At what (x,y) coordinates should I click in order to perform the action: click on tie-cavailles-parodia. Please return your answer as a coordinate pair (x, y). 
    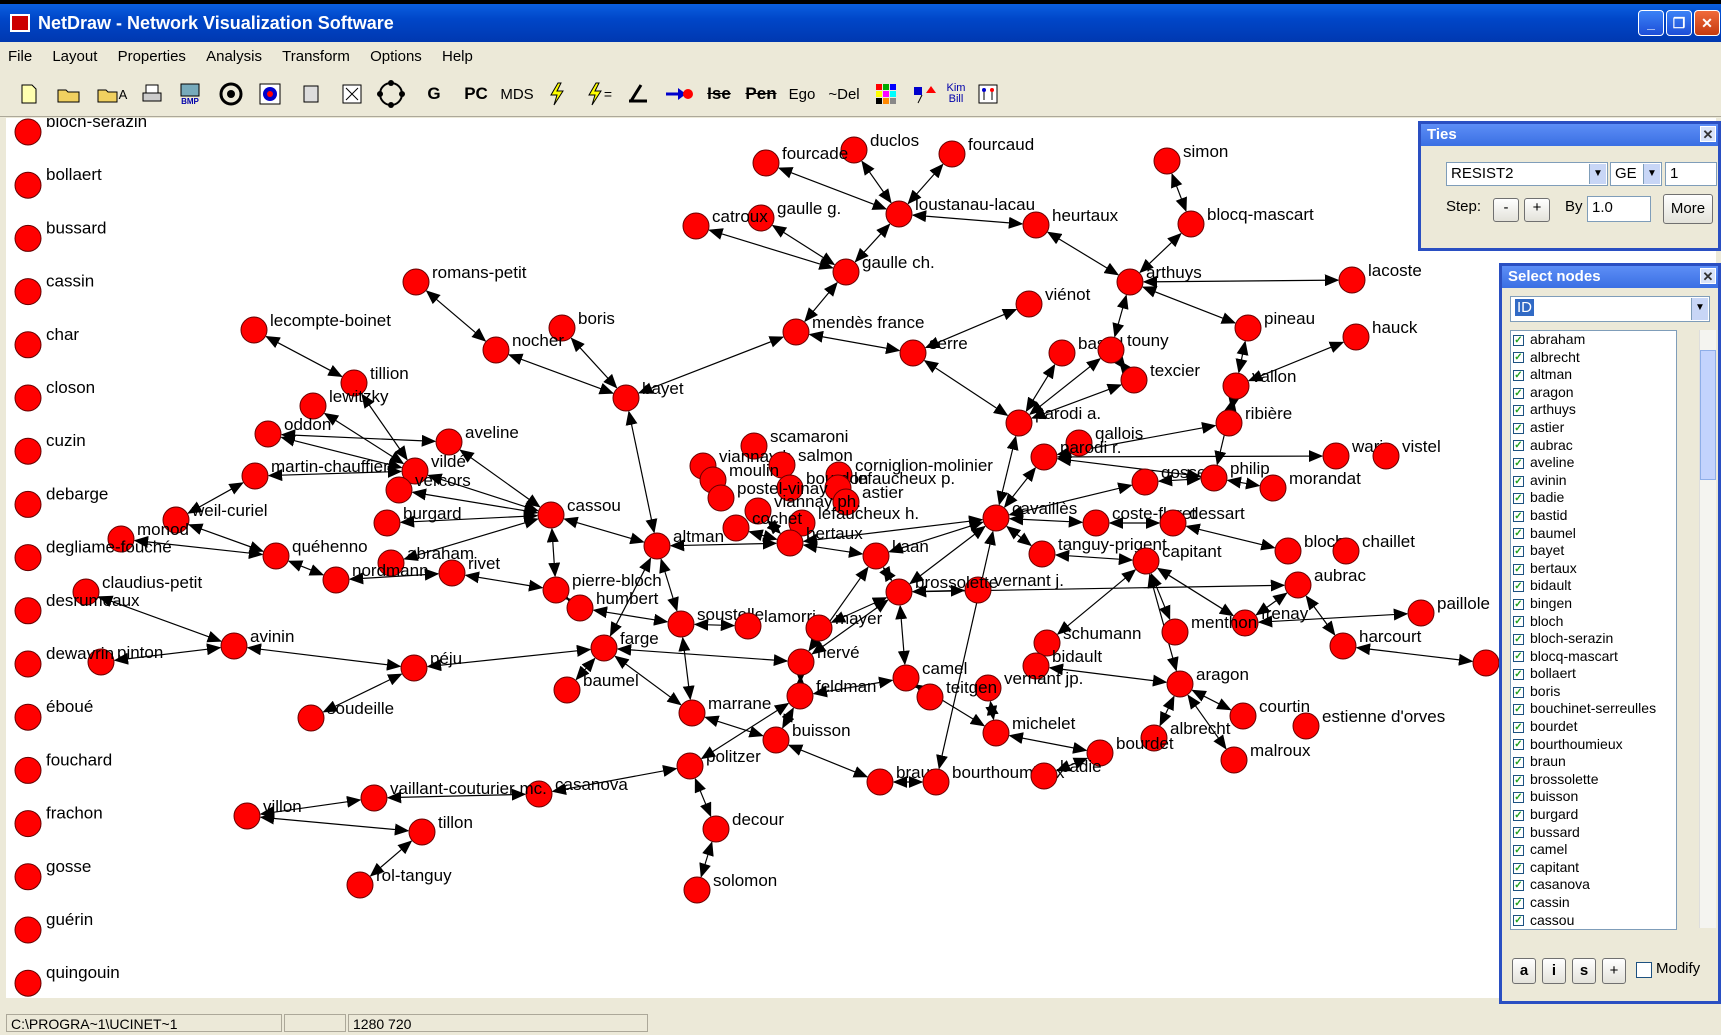
    Looking at the image, I should click on (1007, 471).